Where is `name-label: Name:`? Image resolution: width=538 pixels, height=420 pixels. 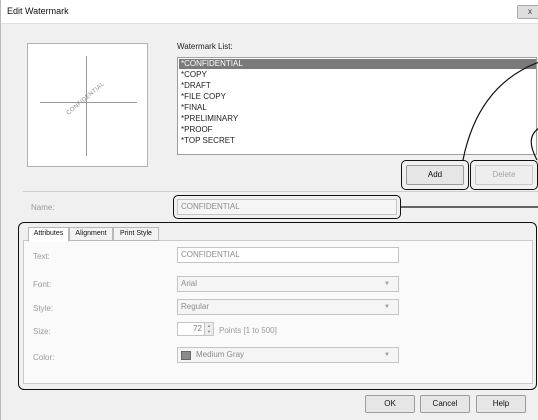 name-label: Name: is located at coordinates (43, 207).